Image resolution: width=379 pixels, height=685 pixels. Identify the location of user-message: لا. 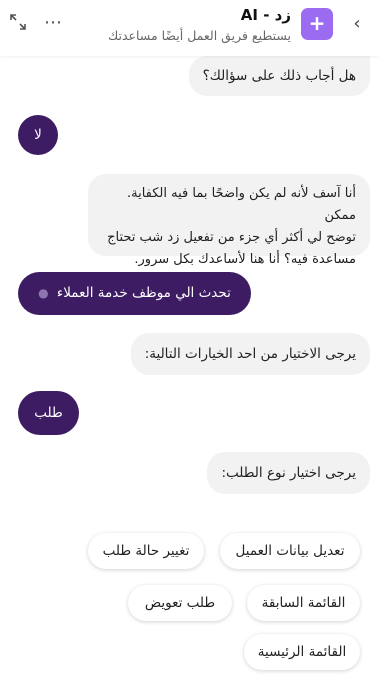
(38, 135).